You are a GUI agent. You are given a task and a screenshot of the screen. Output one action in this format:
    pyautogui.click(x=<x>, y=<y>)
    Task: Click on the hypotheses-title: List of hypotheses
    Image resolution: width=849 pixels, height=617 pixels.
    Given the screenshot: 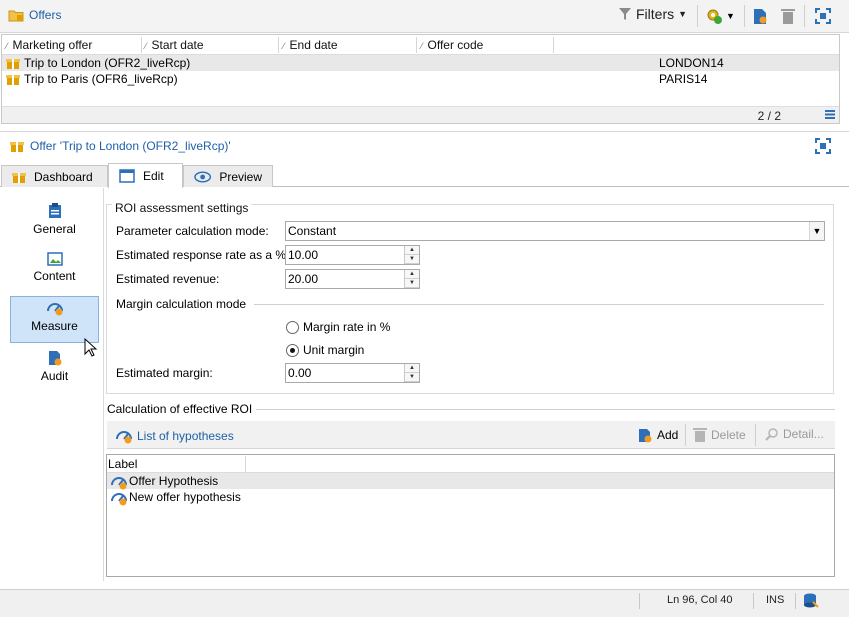 What is the action you would take?
    pyautogui.click(x=174, y=436)
    